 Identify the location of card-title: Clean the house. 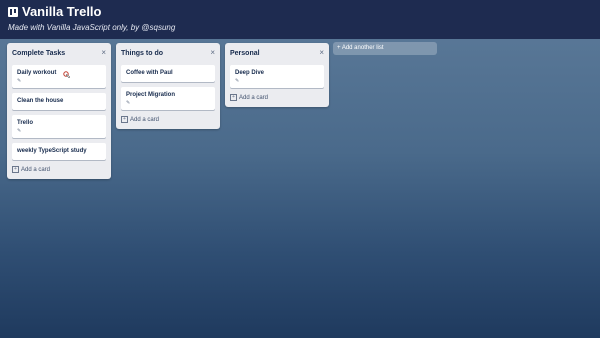
(40, 101).